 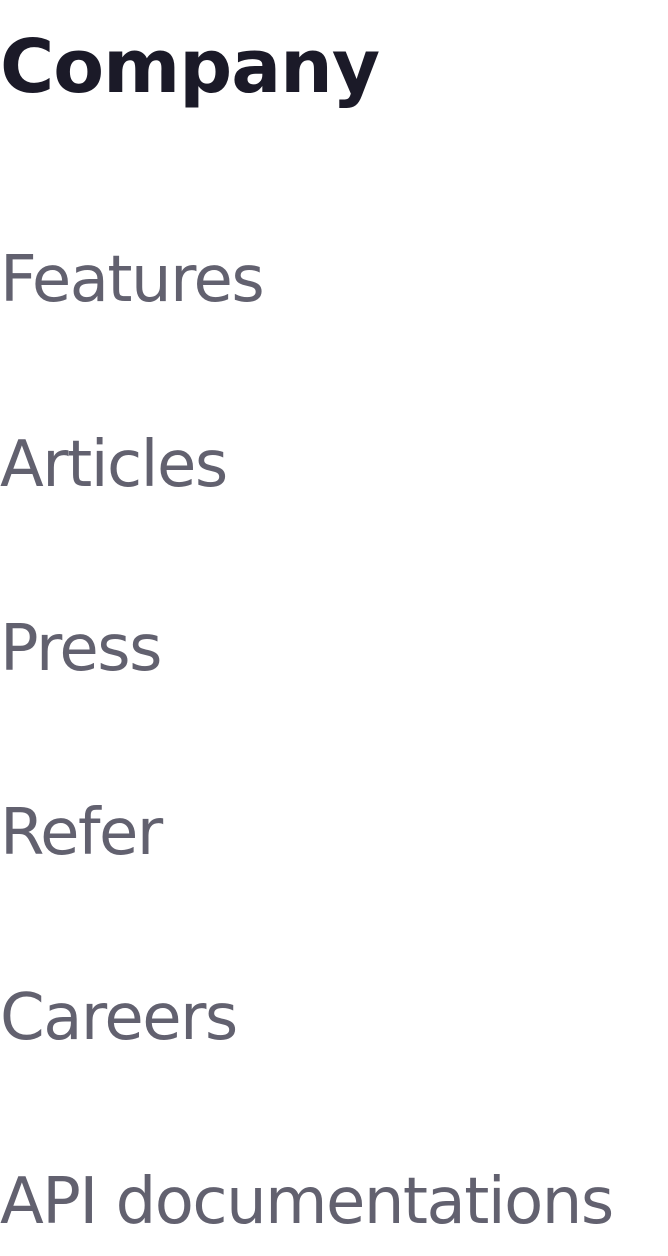 I want to click on careers-link: Careers, so click(x=119, y=1018).